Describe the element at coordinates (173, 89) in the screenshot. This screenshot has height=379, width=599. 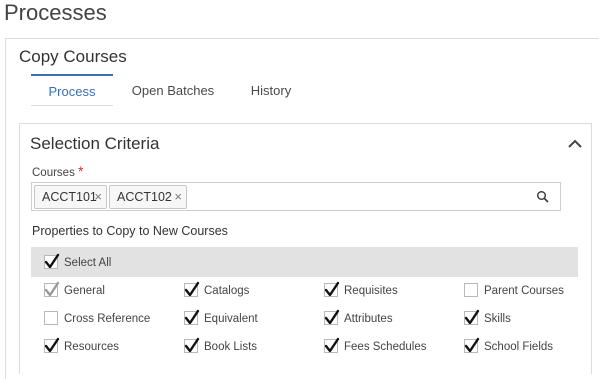
I see `tab-open-batches: Open Batches` at that location.